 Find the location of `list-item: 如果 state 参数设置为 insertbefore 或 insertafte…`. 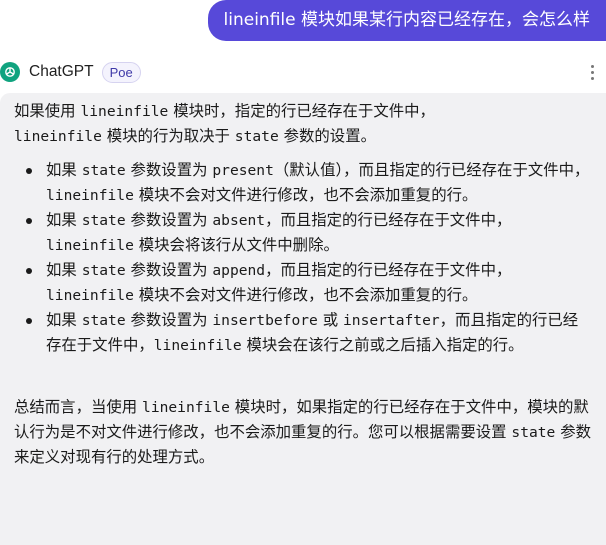

list-item: 如果 state 参数设置为 insertbefore 或 insertafte… is located at coordinates (309, 333).